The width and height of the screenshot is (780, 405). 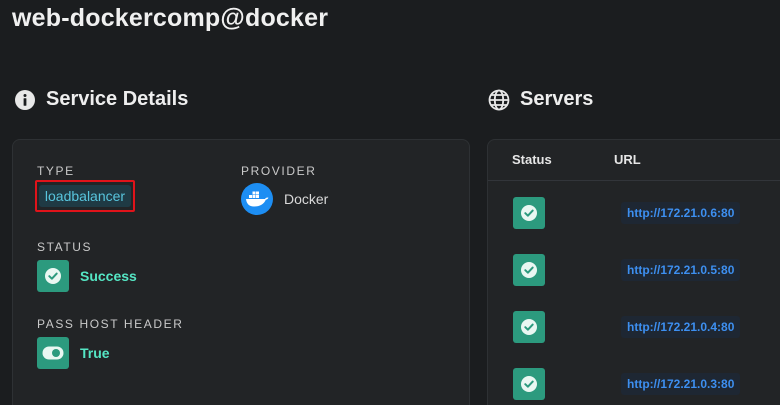 What do you see at coordinates (499, 100) in the screenshot?
I see `globe-icon` at bounding box center [499, 100].